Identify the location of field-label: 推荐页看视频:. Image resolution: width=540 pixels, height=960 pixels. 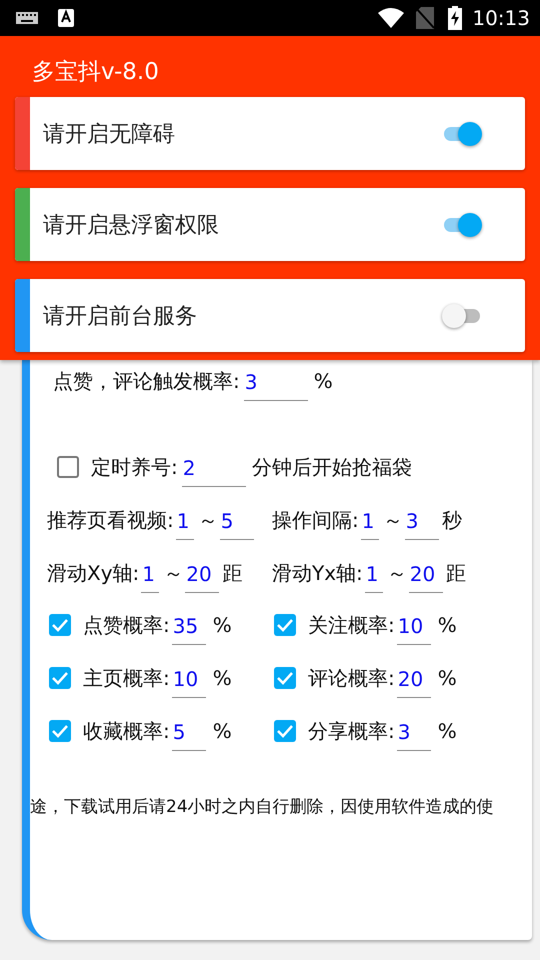
(110, 520).